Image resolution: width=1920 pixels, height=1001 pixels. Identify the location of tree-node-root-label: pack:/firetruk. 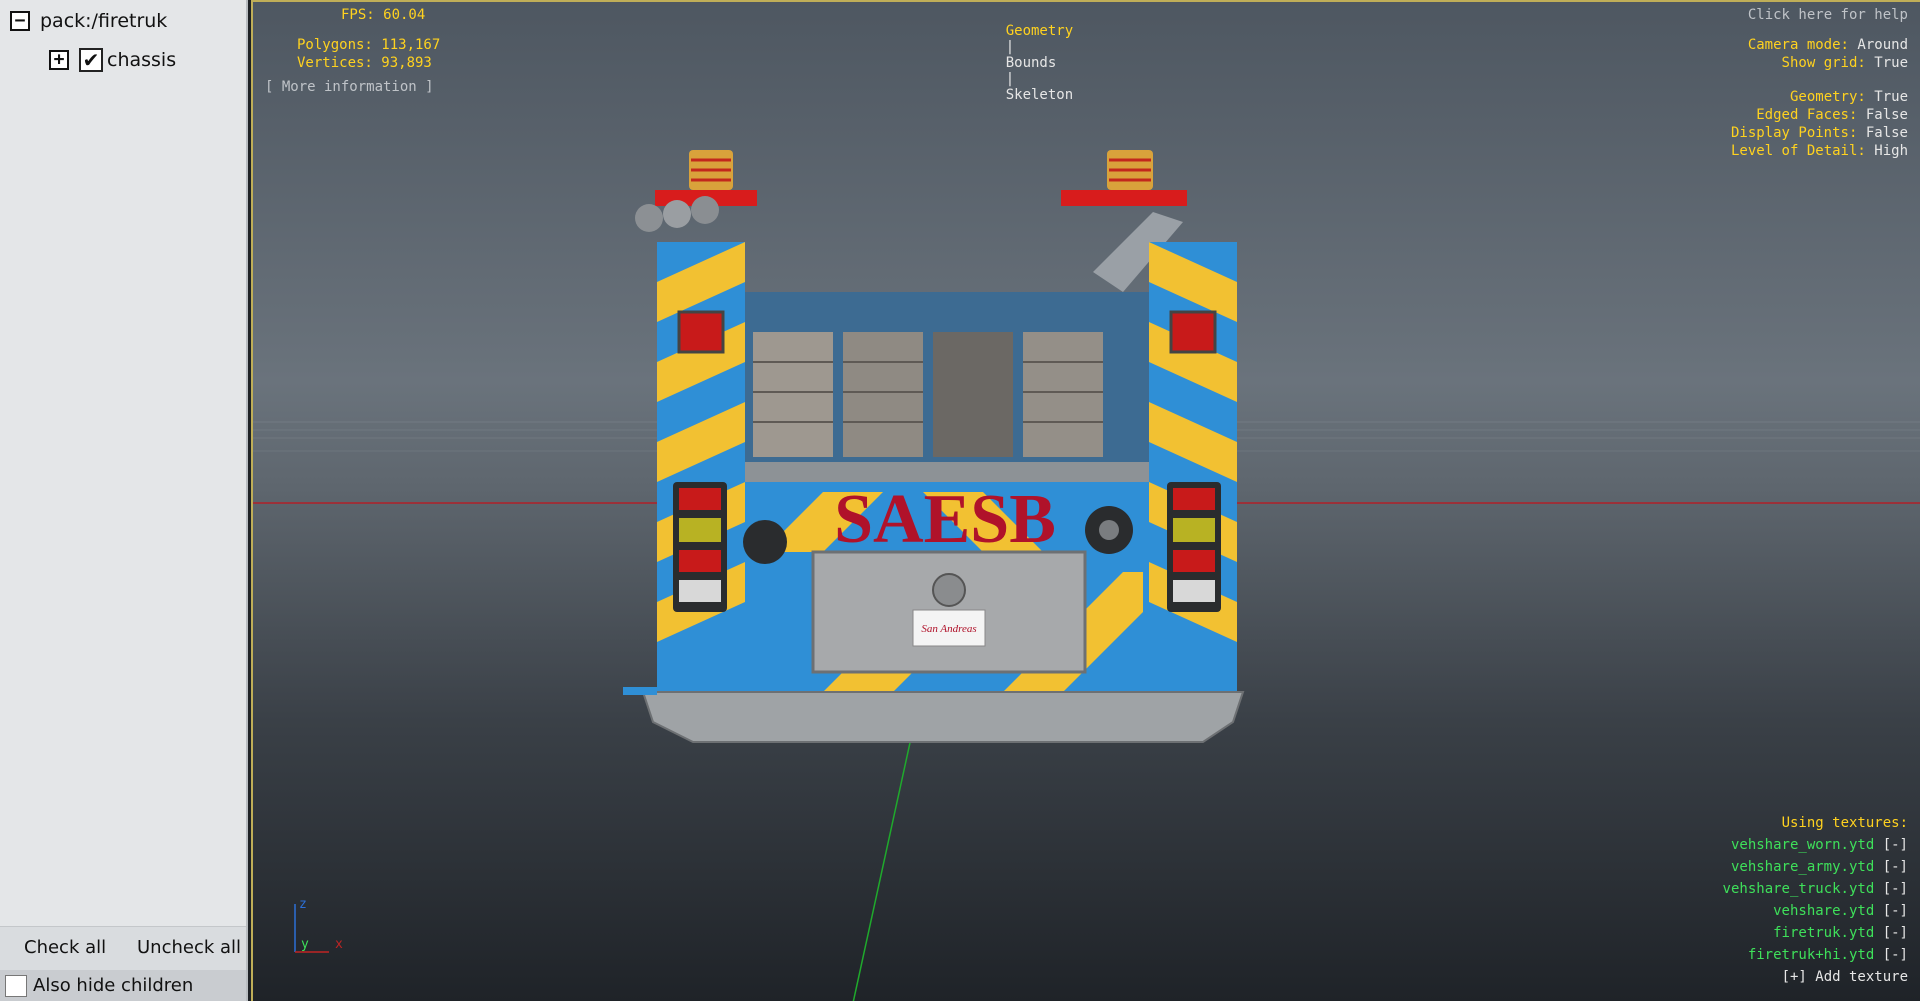
(103, 21).